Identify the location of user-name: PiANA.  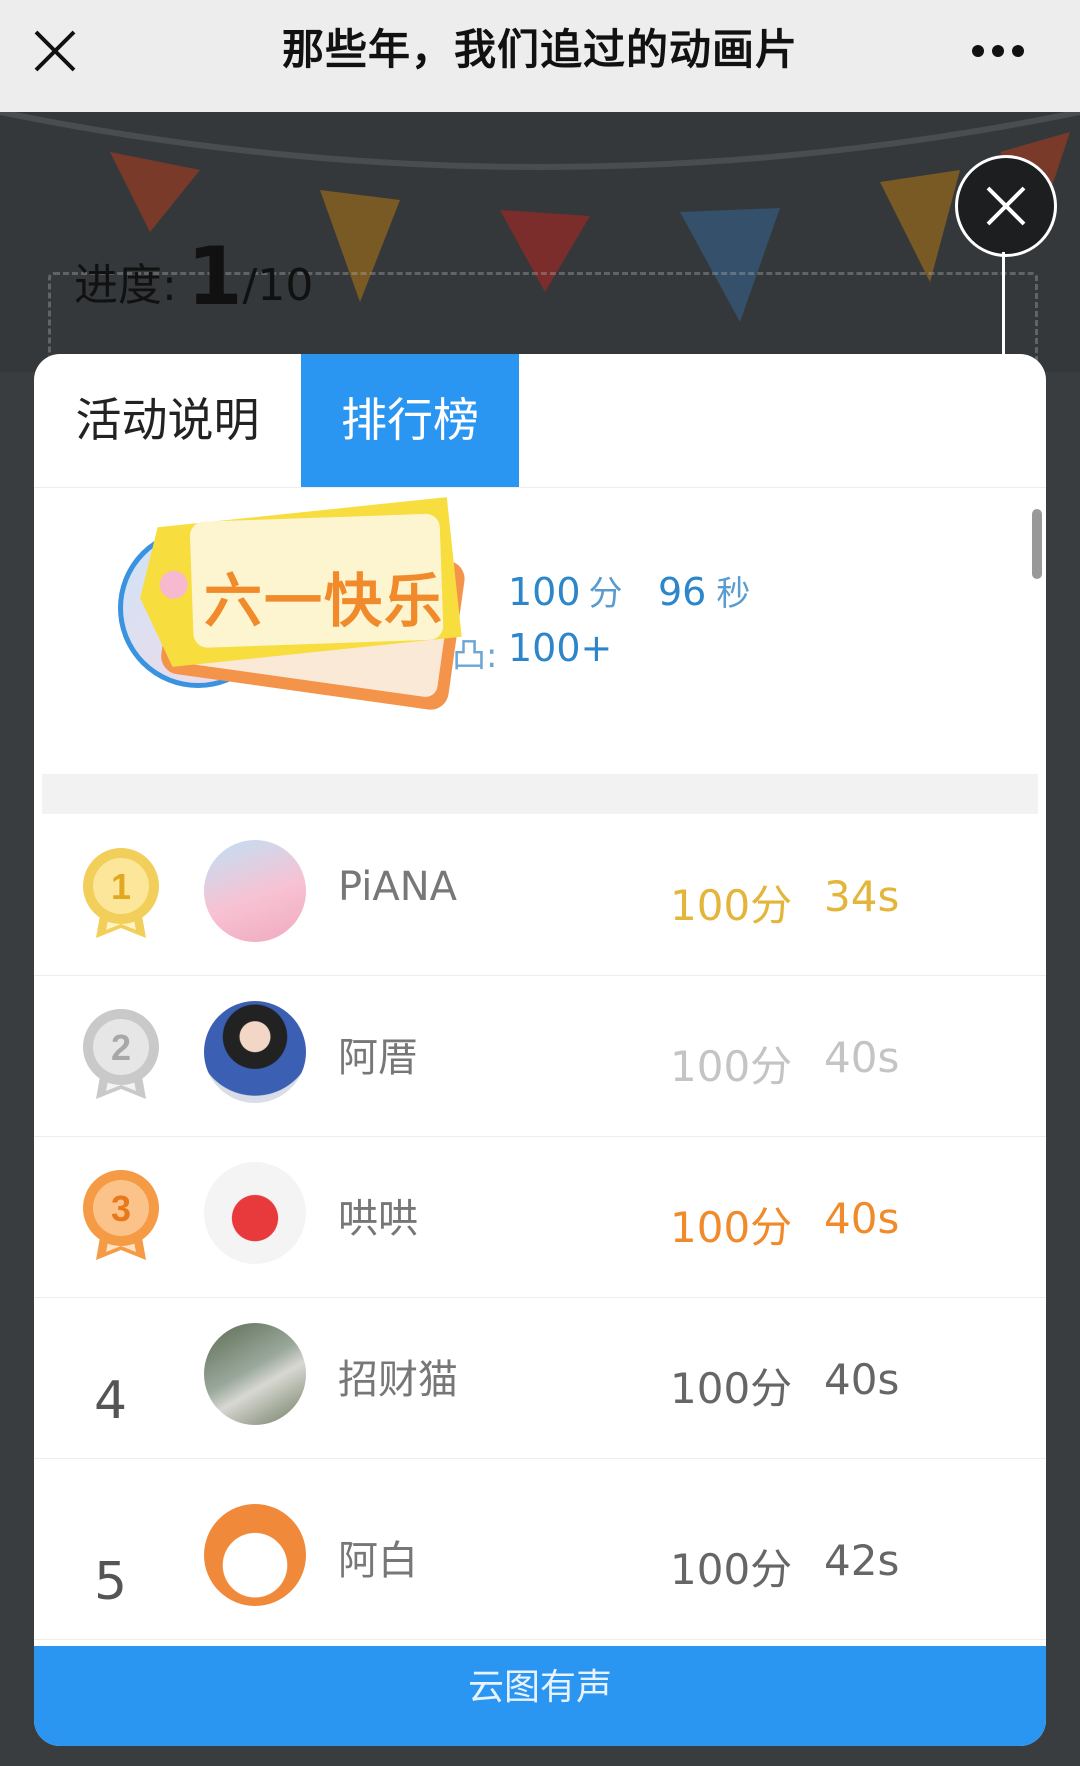
(398, 887).